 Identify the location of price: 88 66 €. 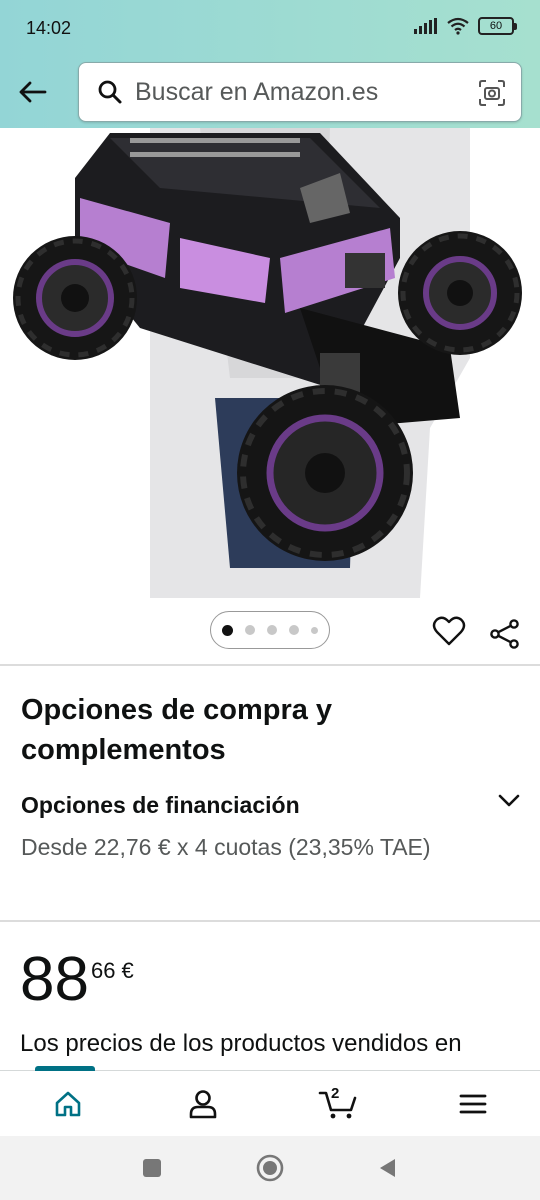
(77, 980).